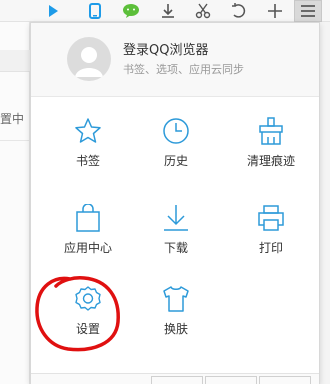 The image size is (330, 384). Describe the element at coordinates (15, 61) in the screenshot. I see `page-tab-strip` at that location.